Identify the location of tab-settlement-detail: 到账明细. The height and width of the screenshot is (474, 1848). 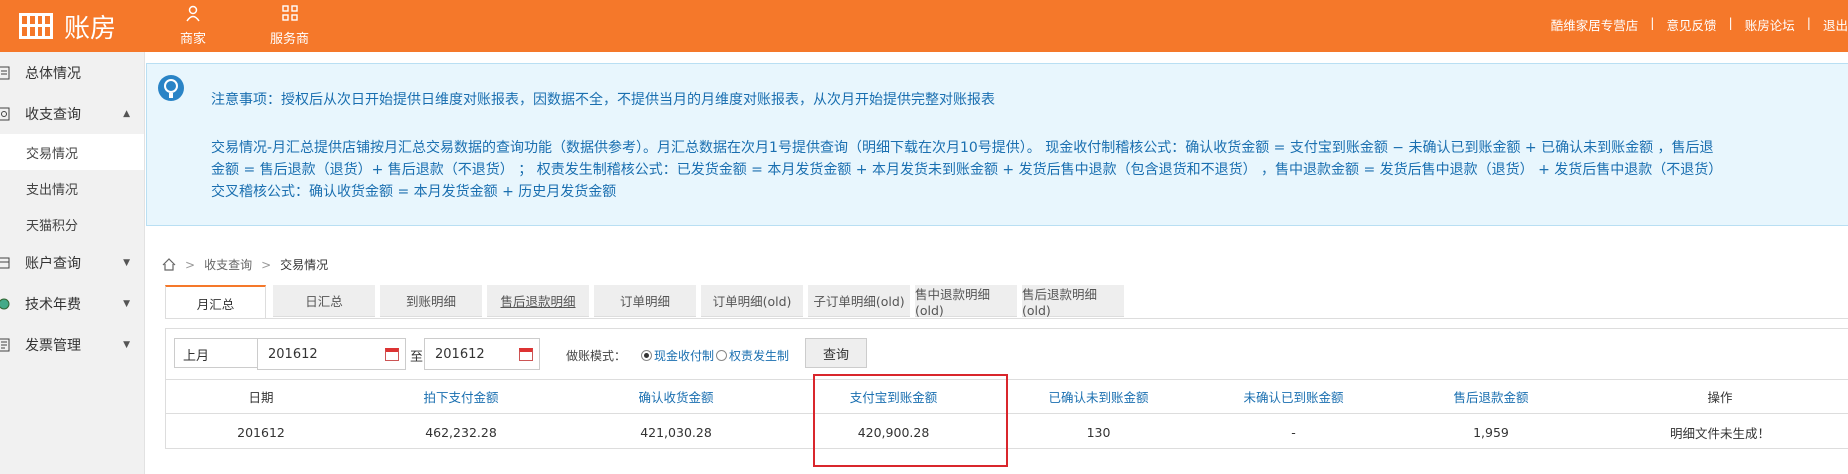
(431, 301).